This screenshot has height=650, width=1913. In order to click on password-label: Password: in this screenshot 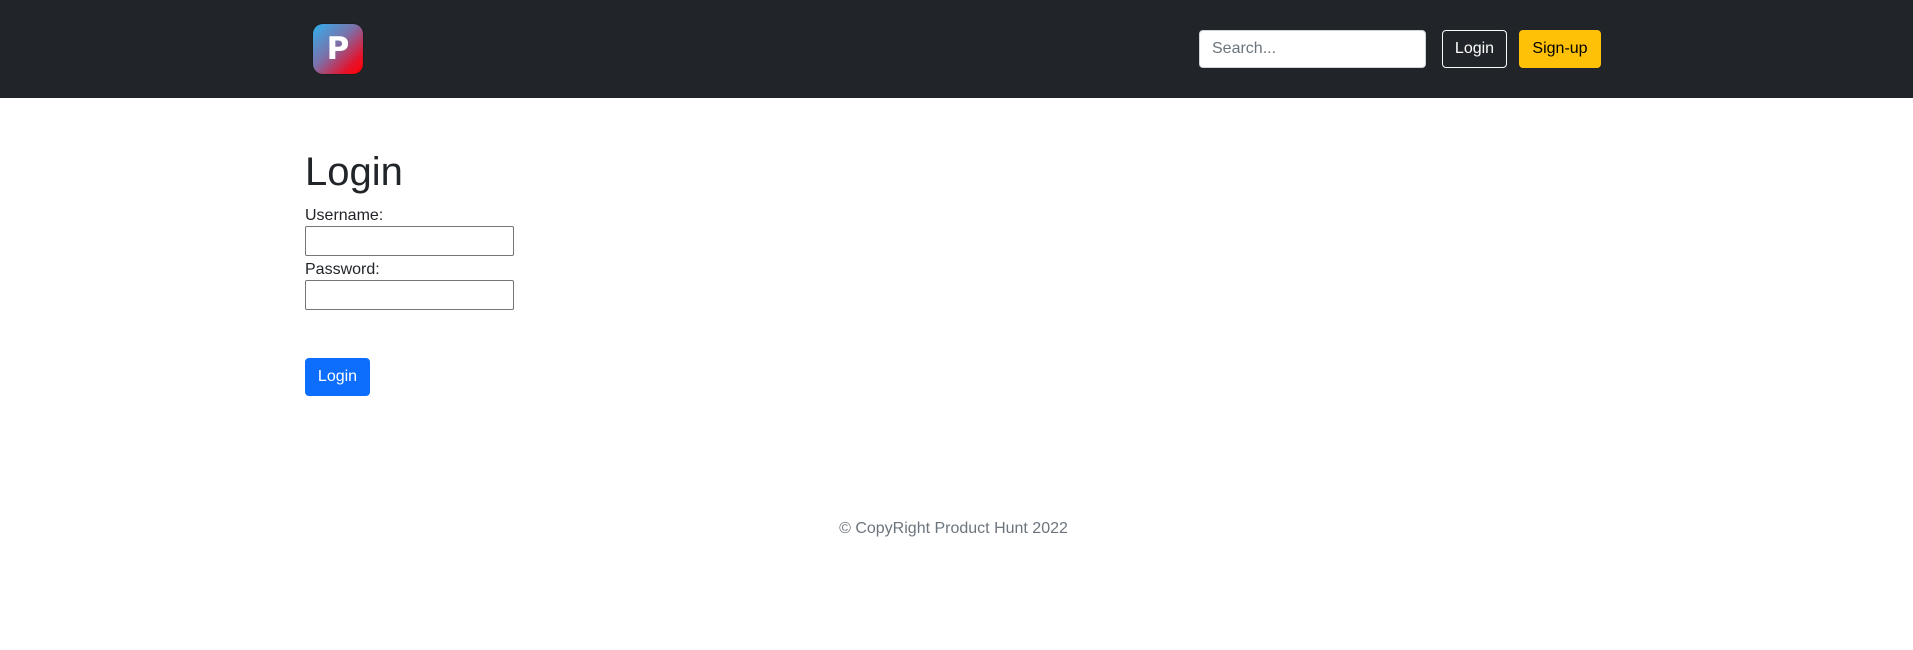, I will do `click(342, 269)`.